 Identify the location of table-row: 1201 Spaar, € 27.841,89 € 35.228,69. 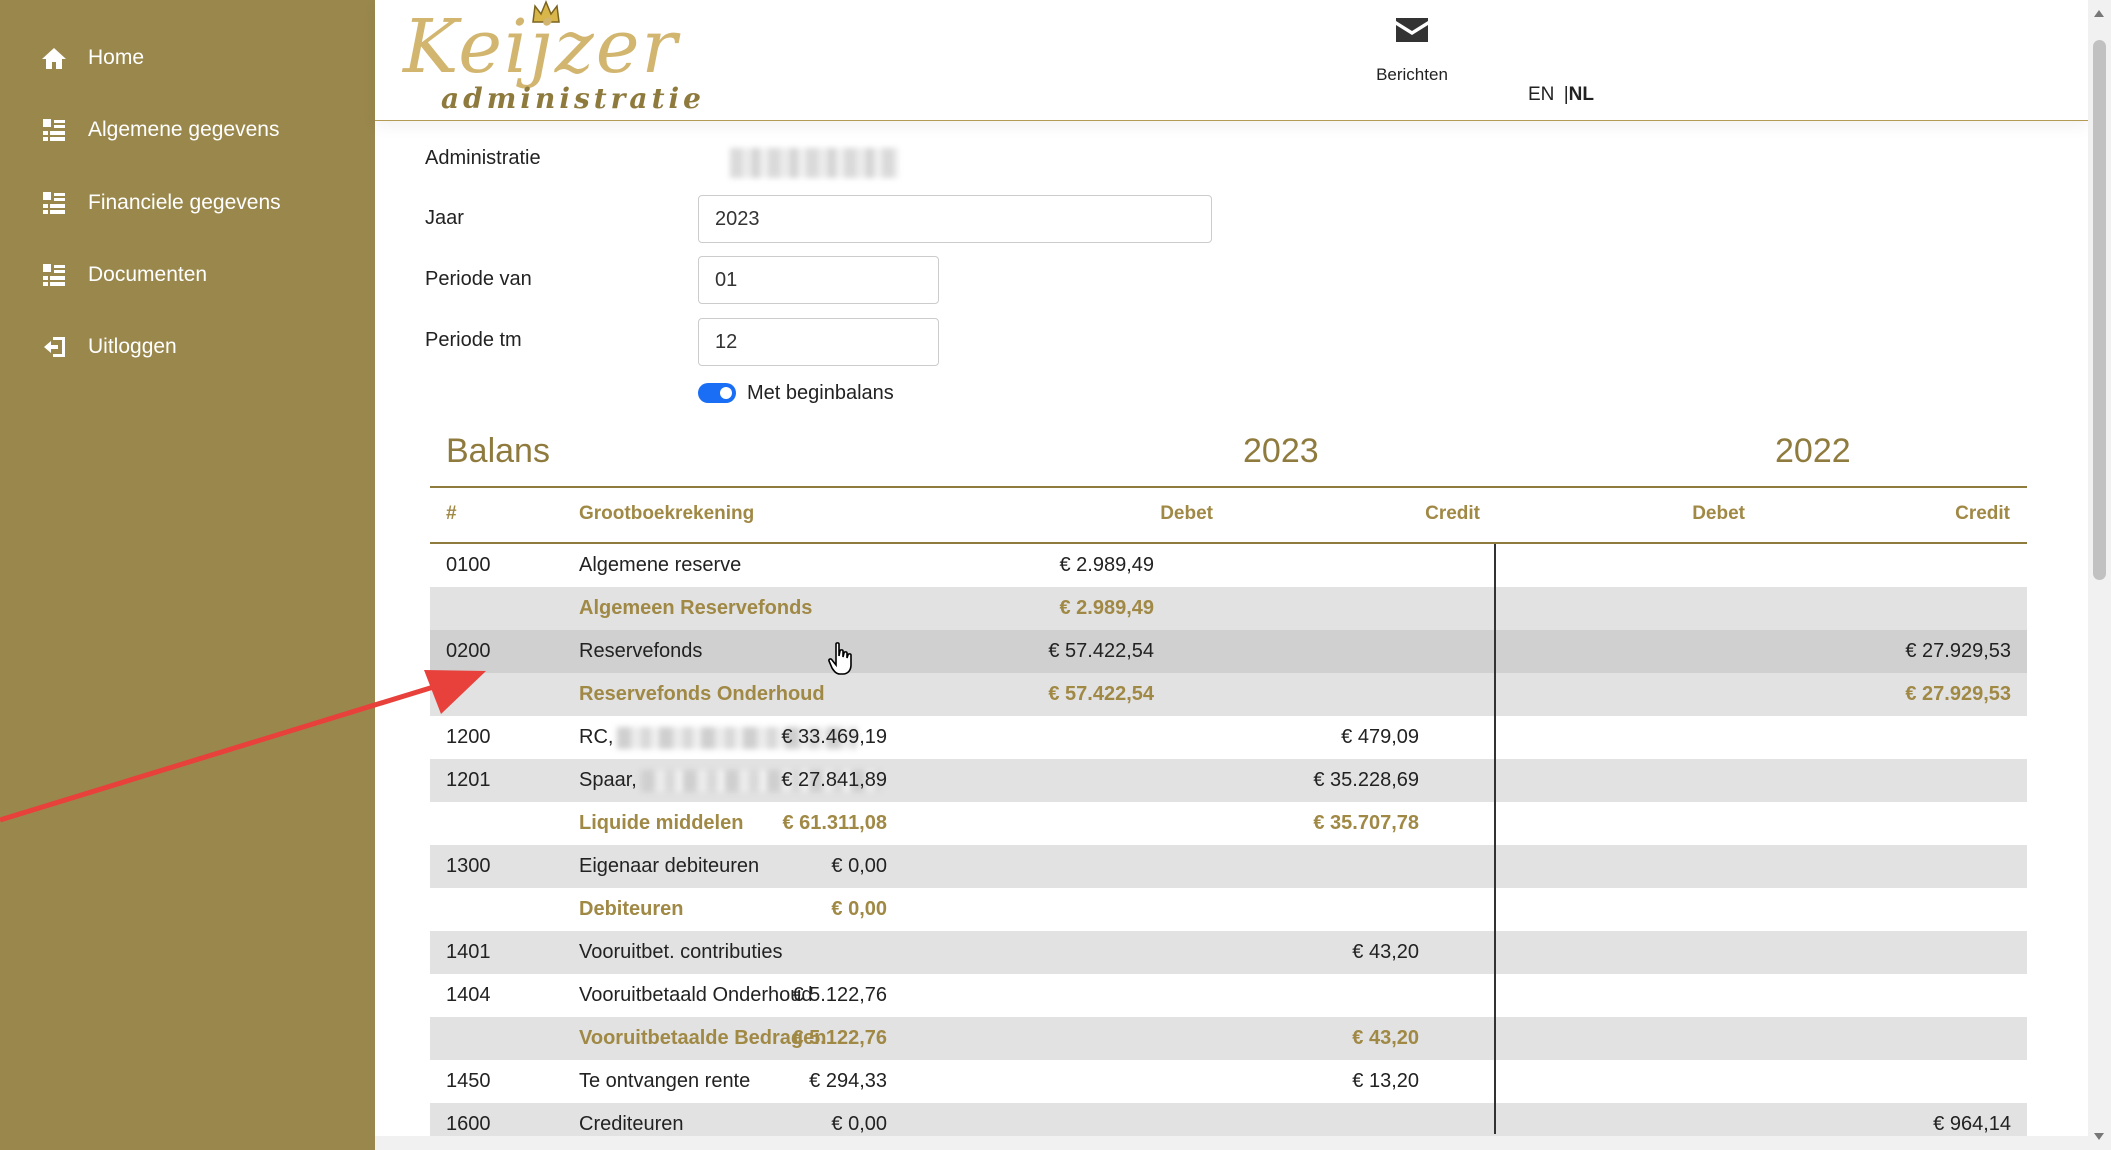
(1228, 780).